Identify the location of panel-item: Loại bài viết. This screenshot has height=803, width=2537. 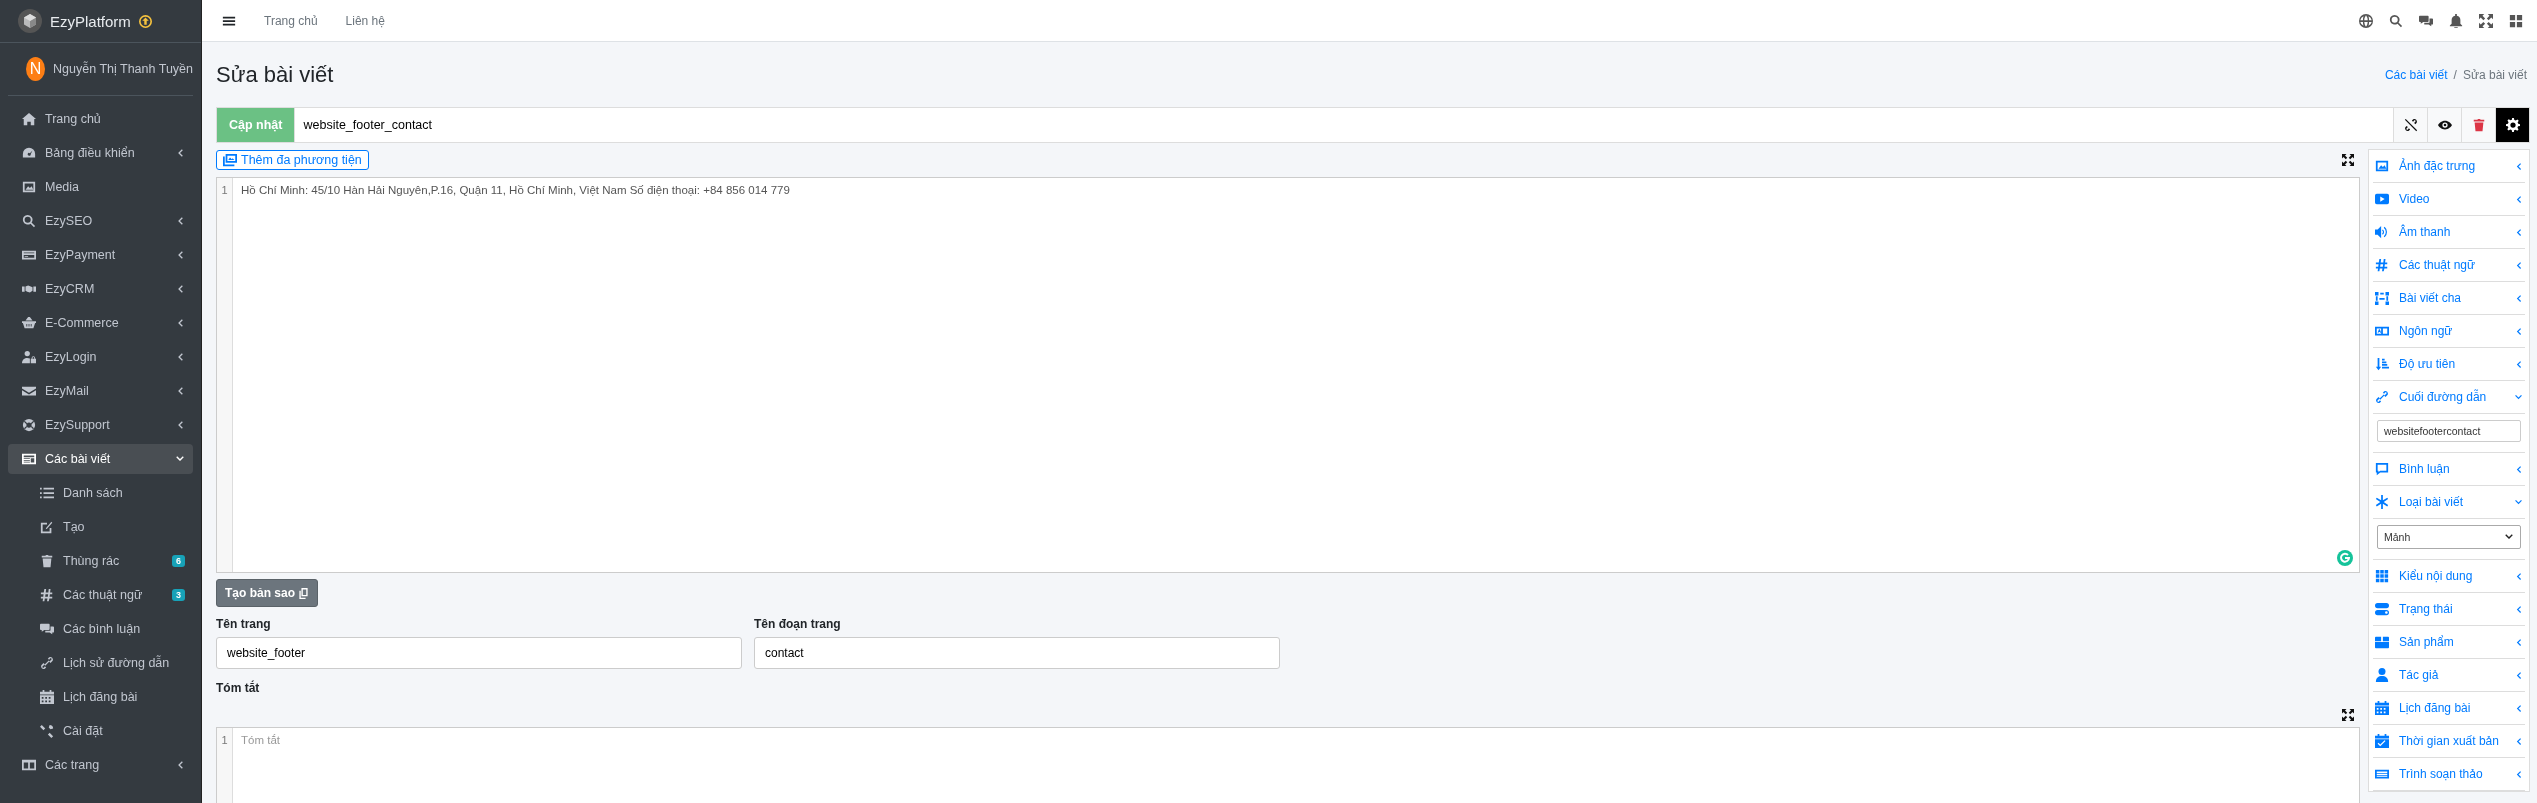
(2449, 502).